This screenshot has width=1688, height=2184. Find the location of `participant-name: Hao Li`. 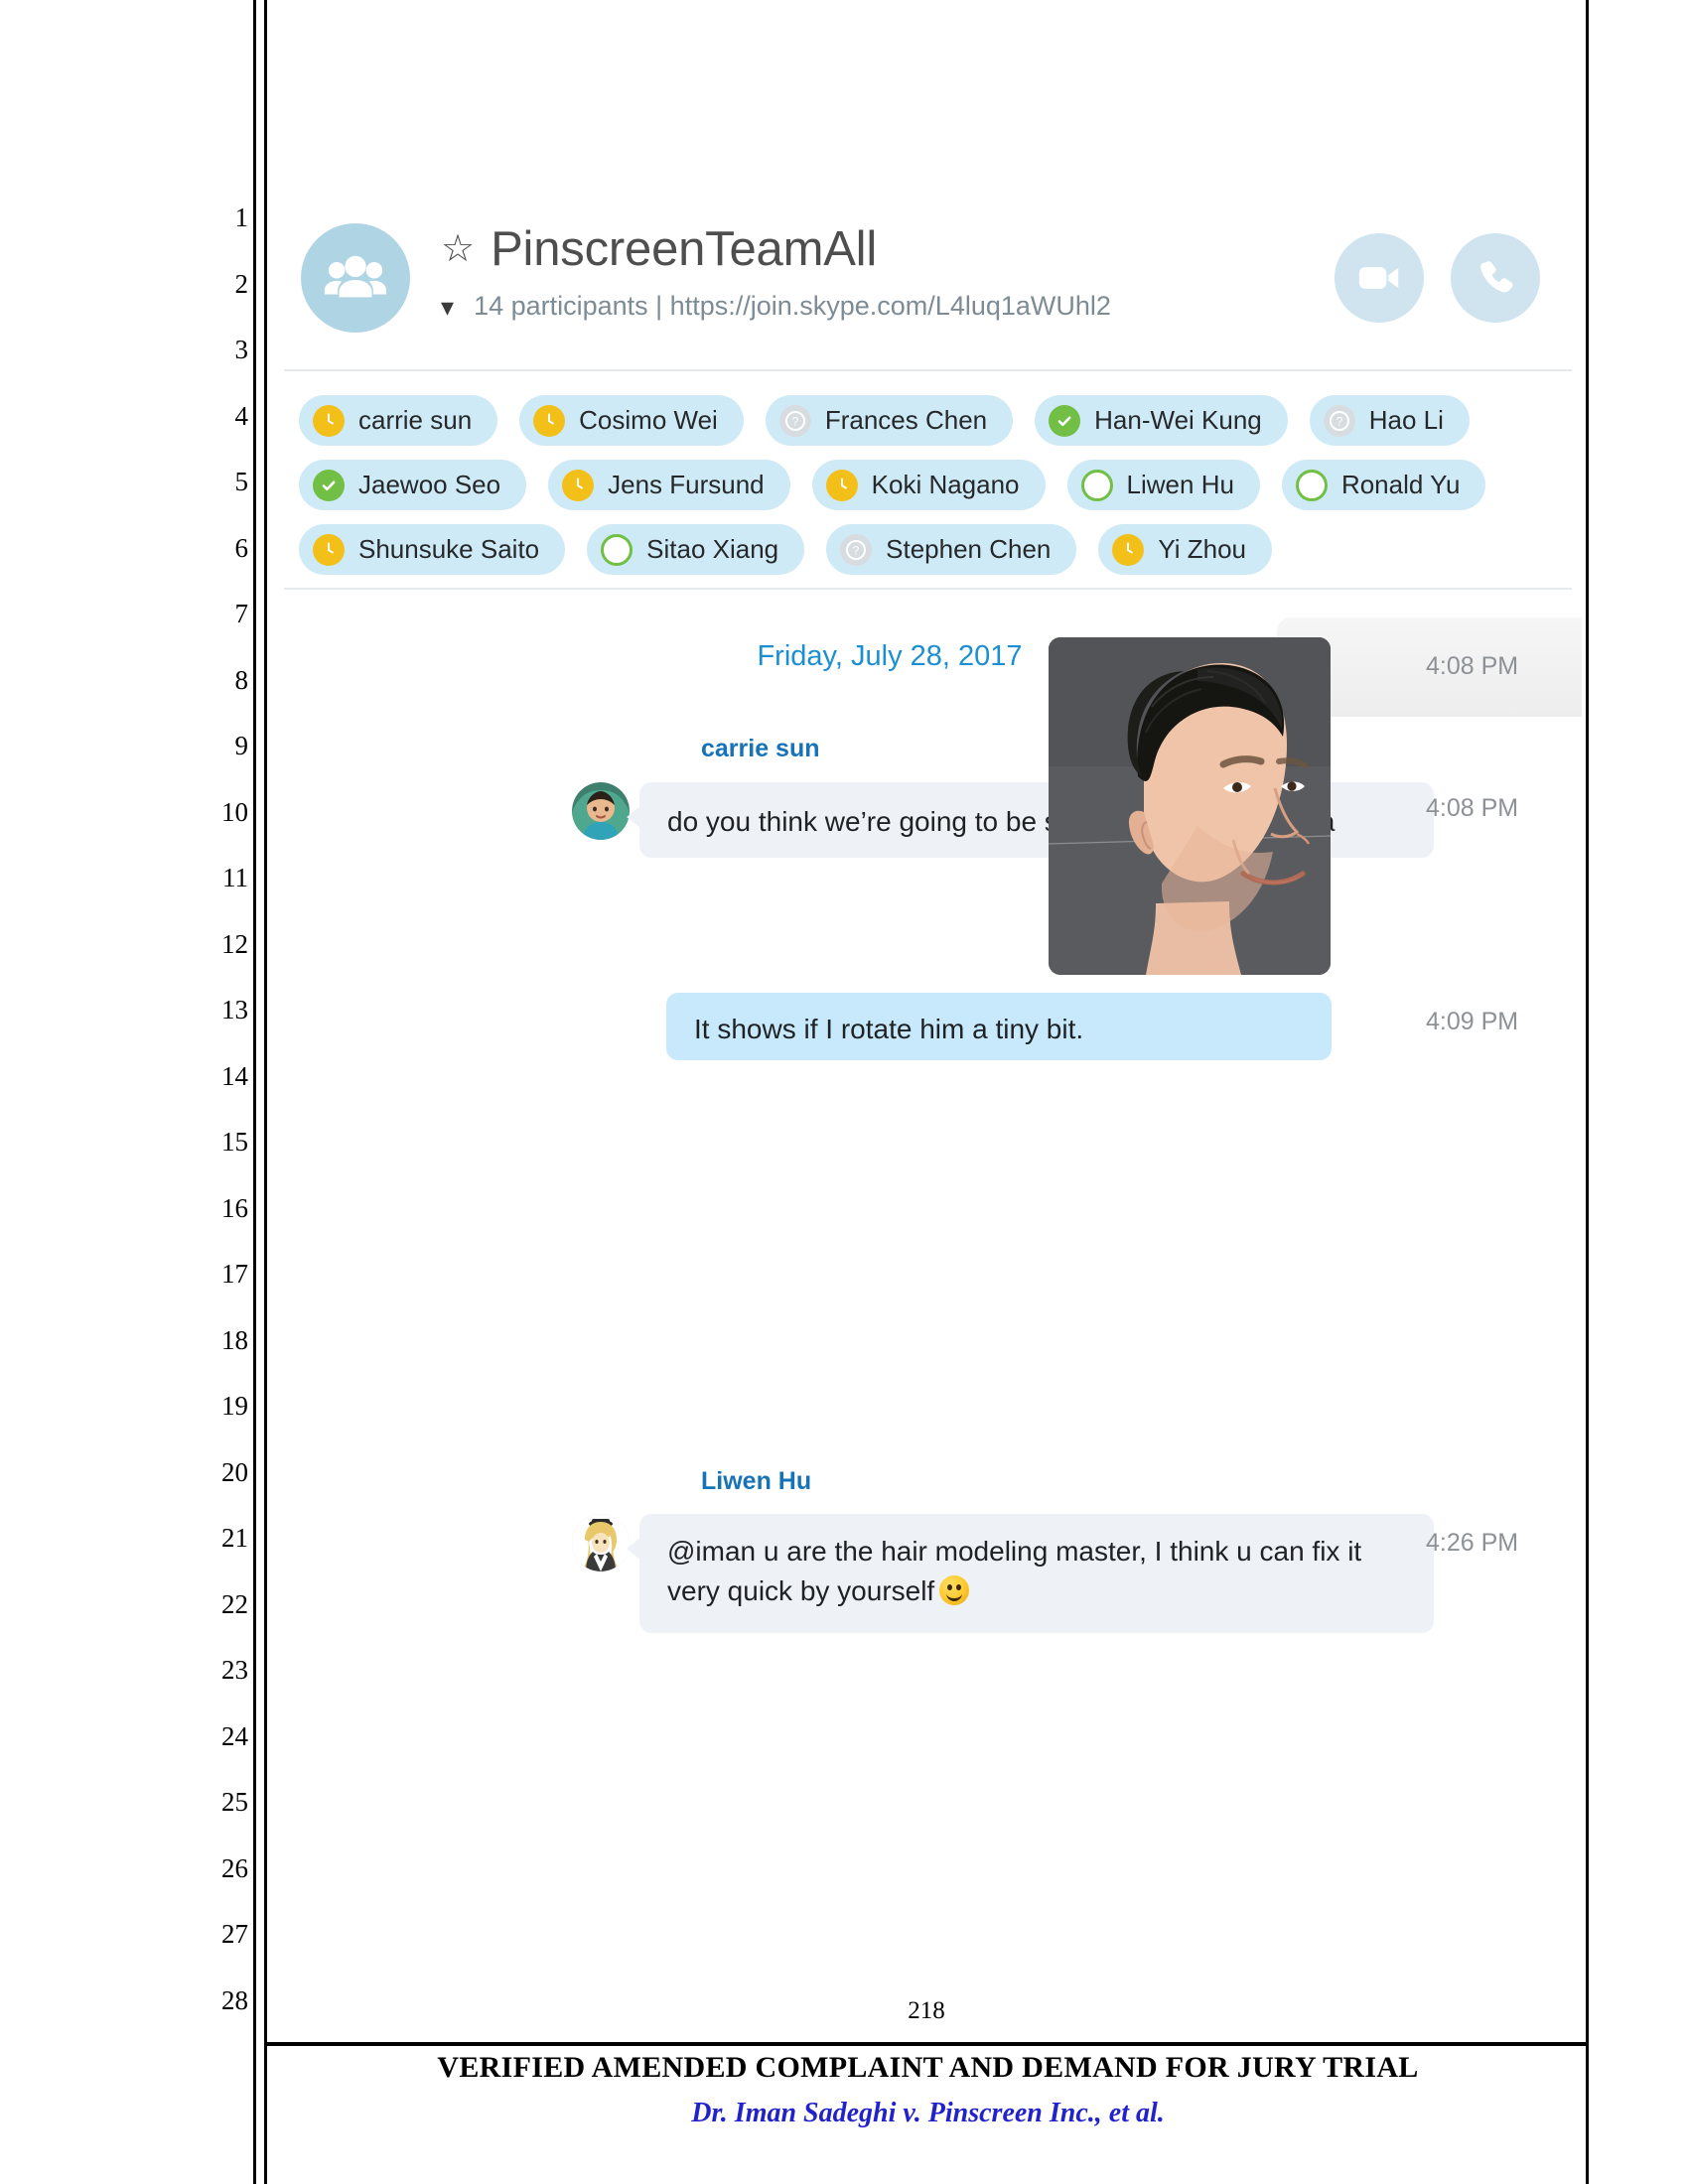

participant-name: Hao Li is located at coordinates (1406, 420).